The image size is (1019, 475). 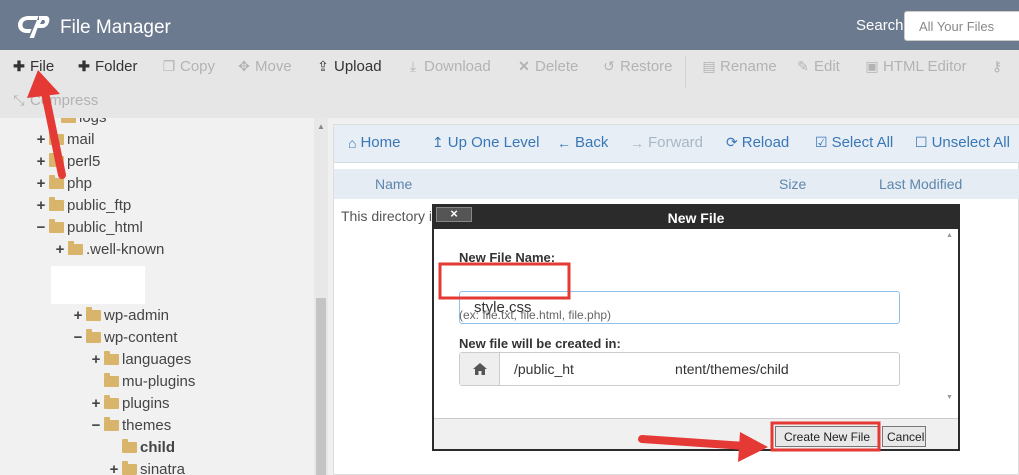 I want to click on red-arrow-toolbar, so click(x=46, y=124).